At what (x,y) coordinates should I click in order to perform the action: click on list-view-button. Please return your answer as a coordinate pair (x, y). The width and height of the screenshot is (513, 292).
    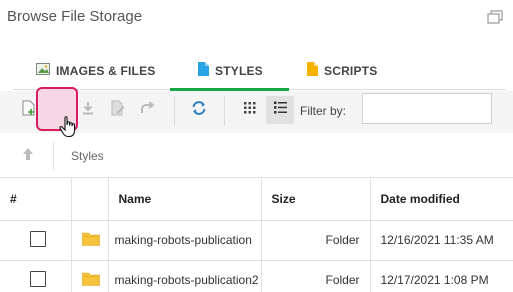
    Looking at the image, I should click on (280, 110).